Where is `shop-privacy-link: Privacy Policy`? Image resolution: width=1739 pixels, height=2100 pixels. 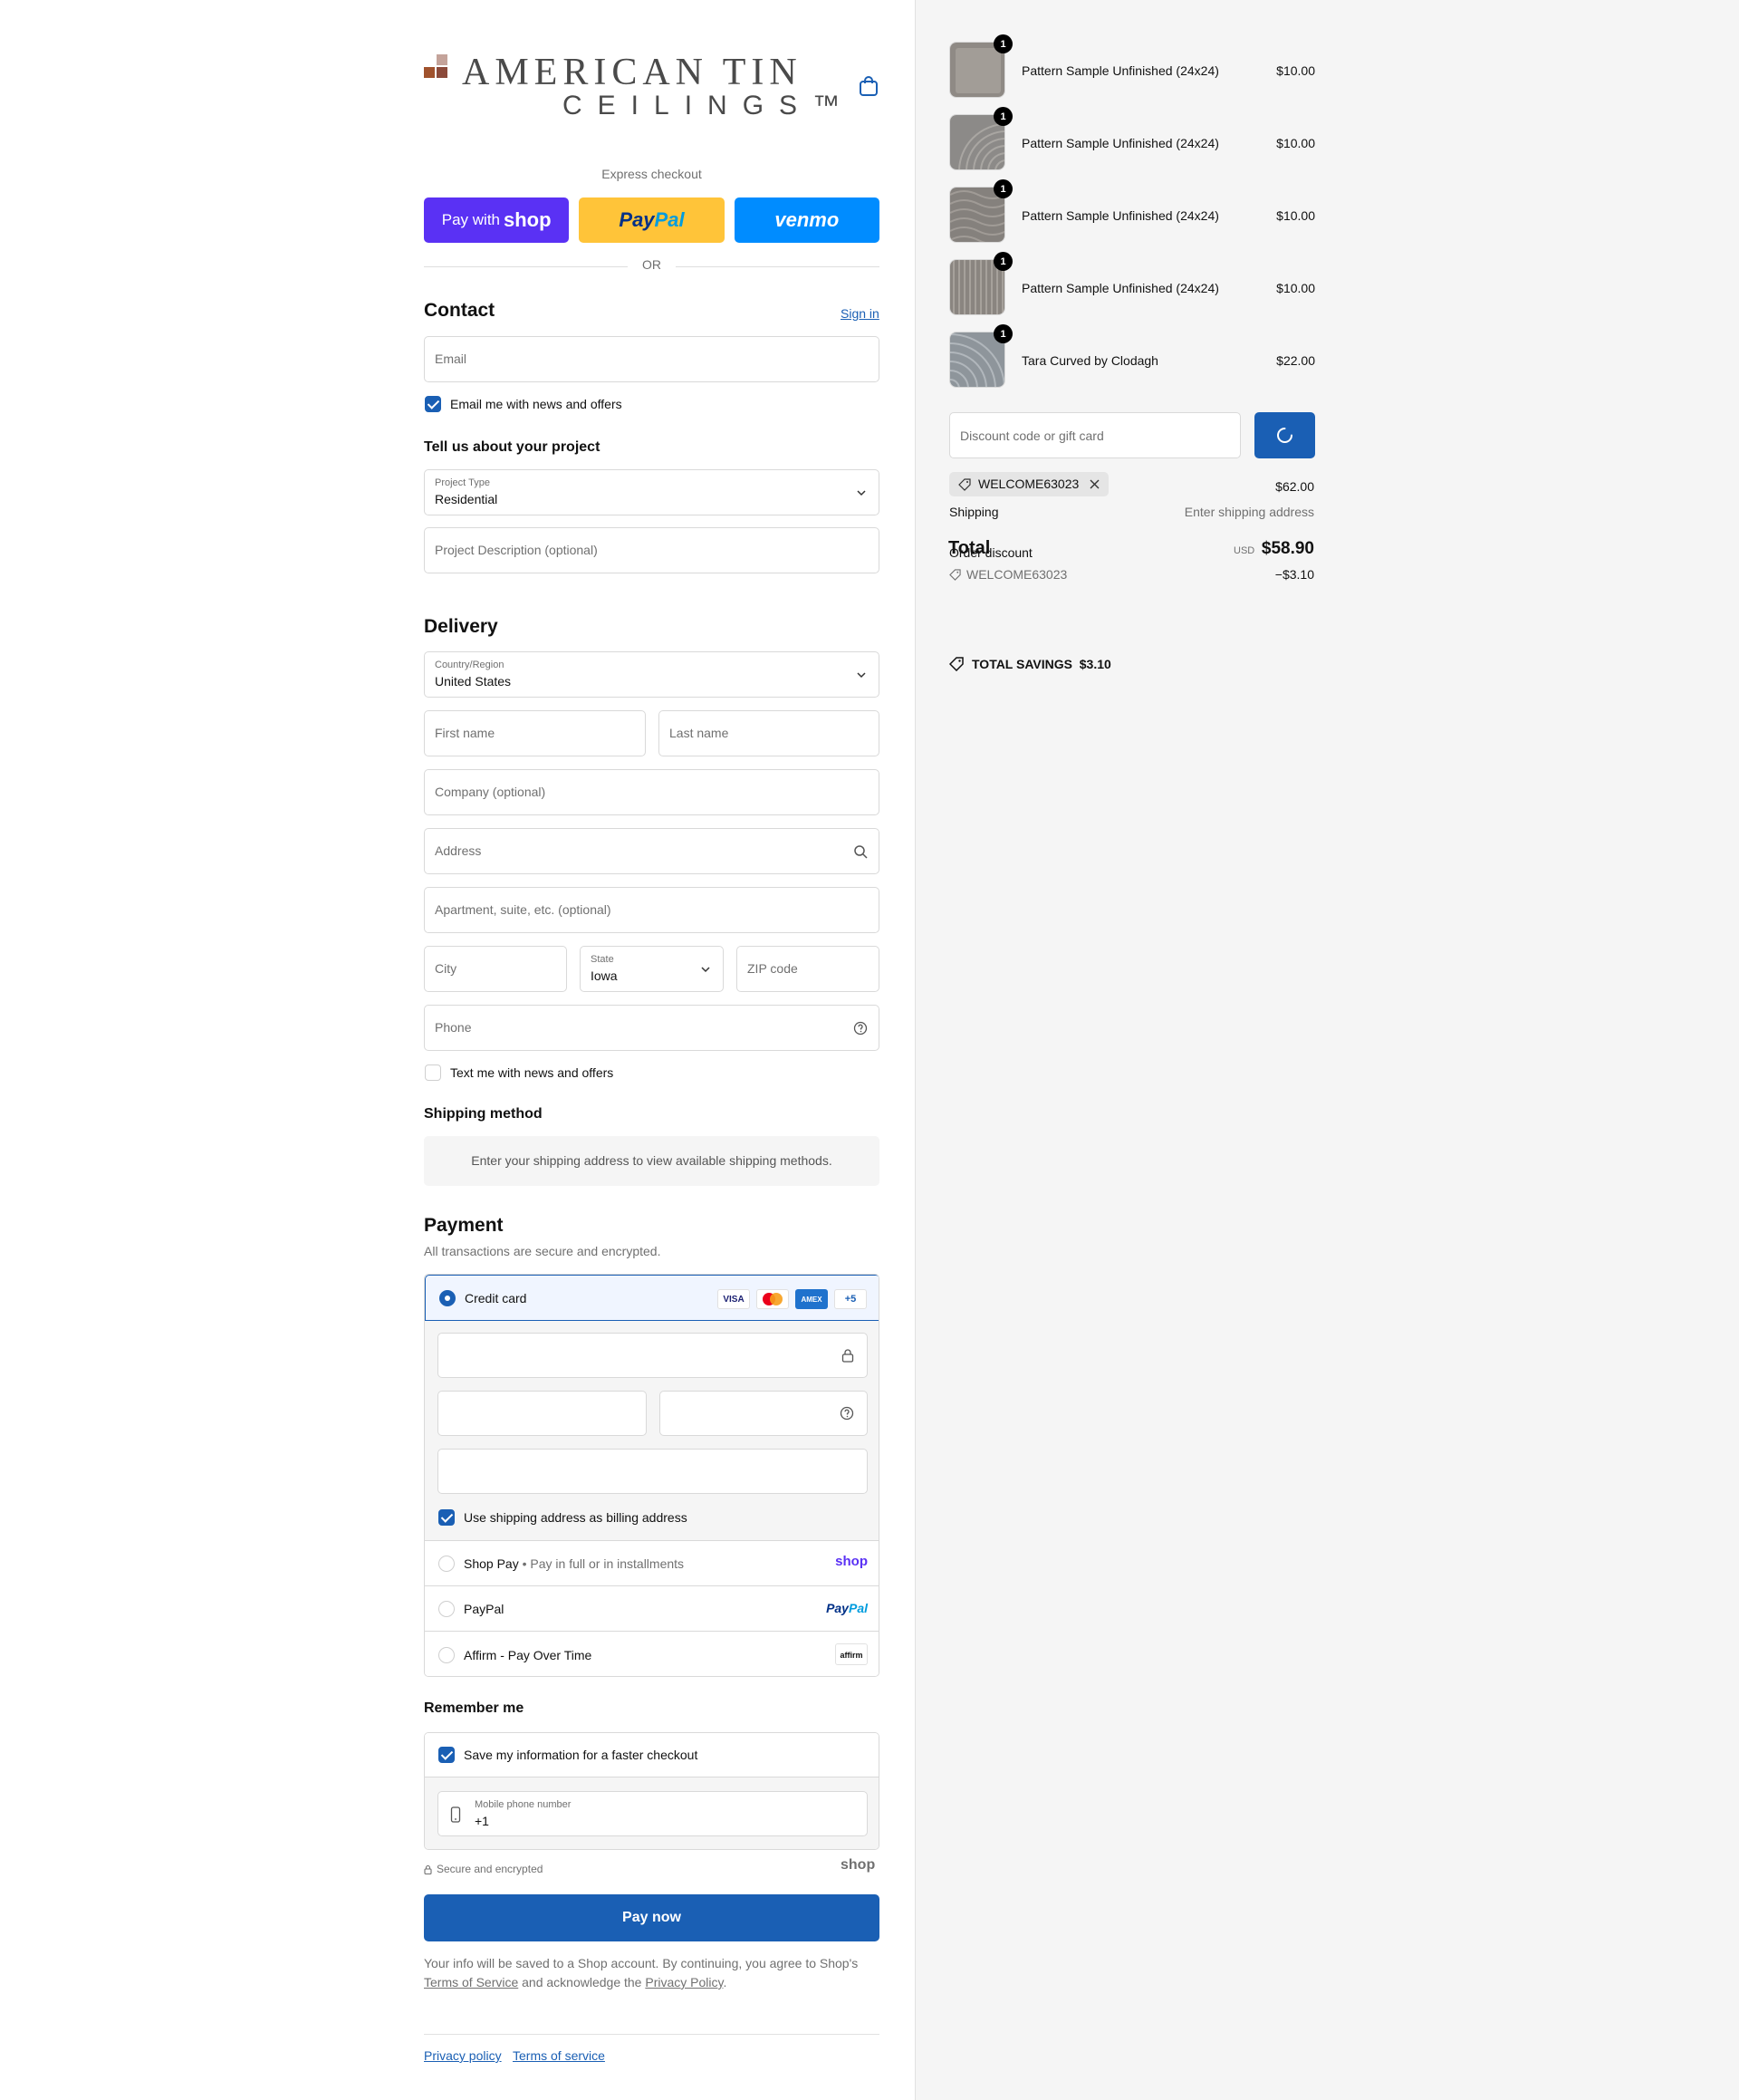
shop-privacy-link: Privacy Policy is located at coordinates (684, 1982).